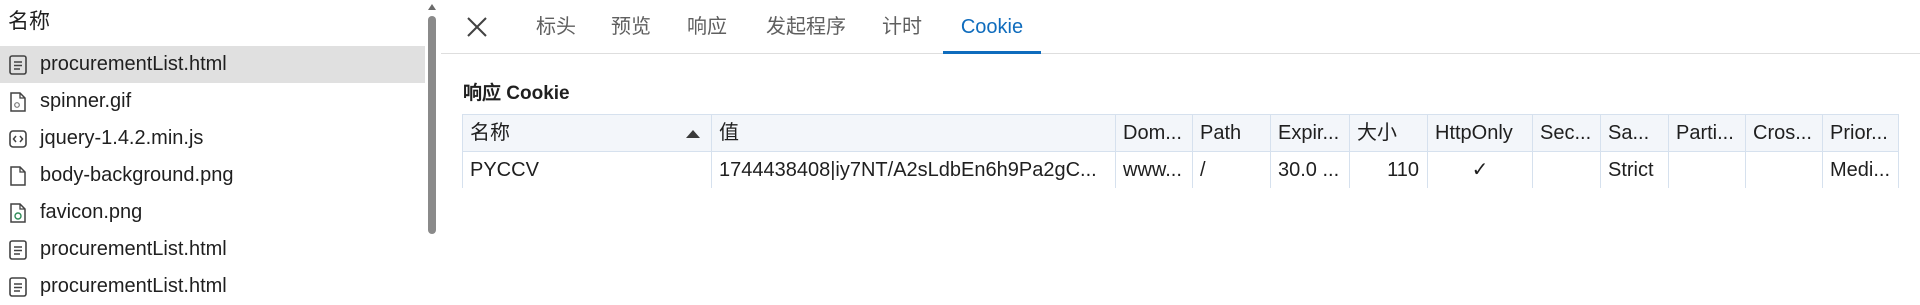 This screenshot has height=305, width=1920. Describe the element at coordinates (556, 26) in the screenshot. I see `tab-headers: 标头` at that location.